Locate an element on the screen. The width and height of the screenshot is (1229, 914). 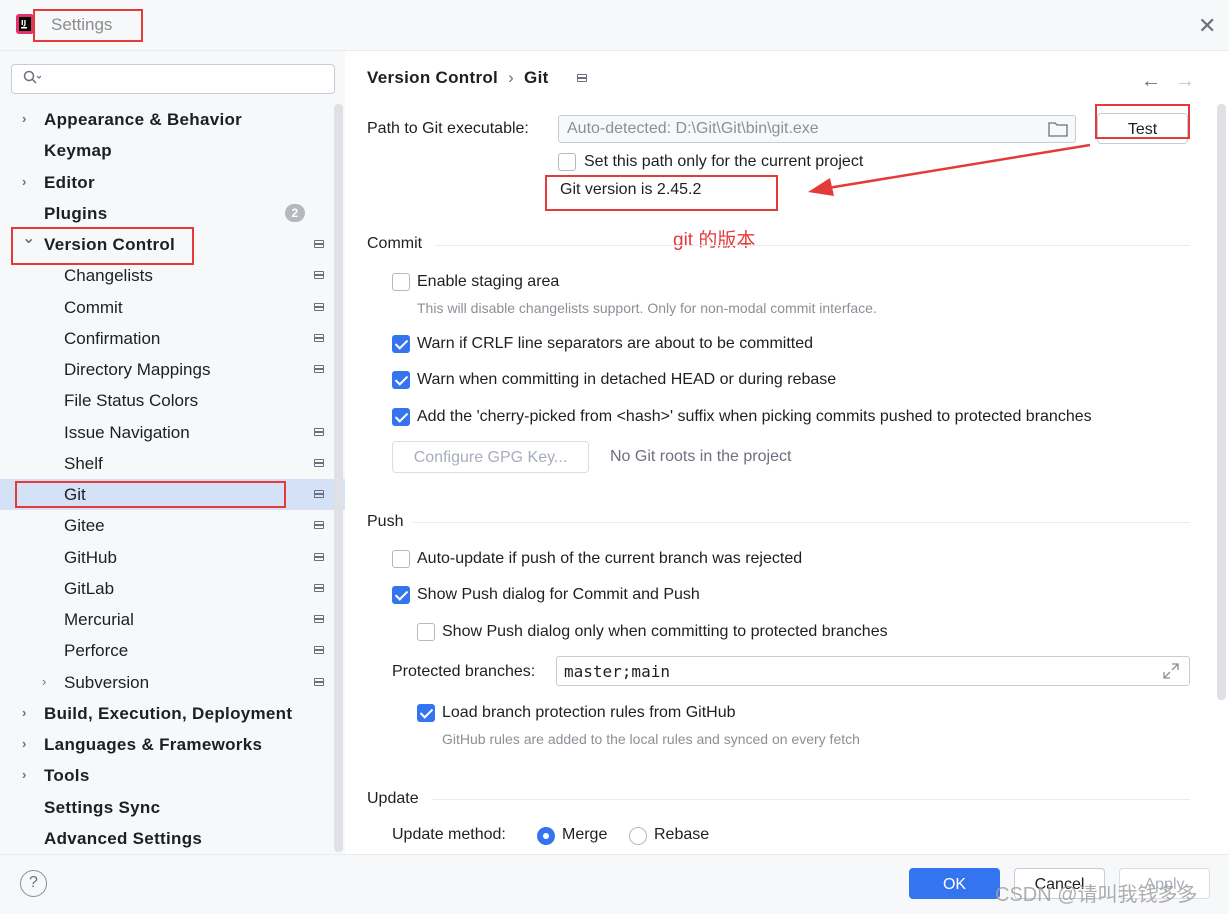
sidebar-item-plugins: Plugins 2 is located at coordinates (172, 213).